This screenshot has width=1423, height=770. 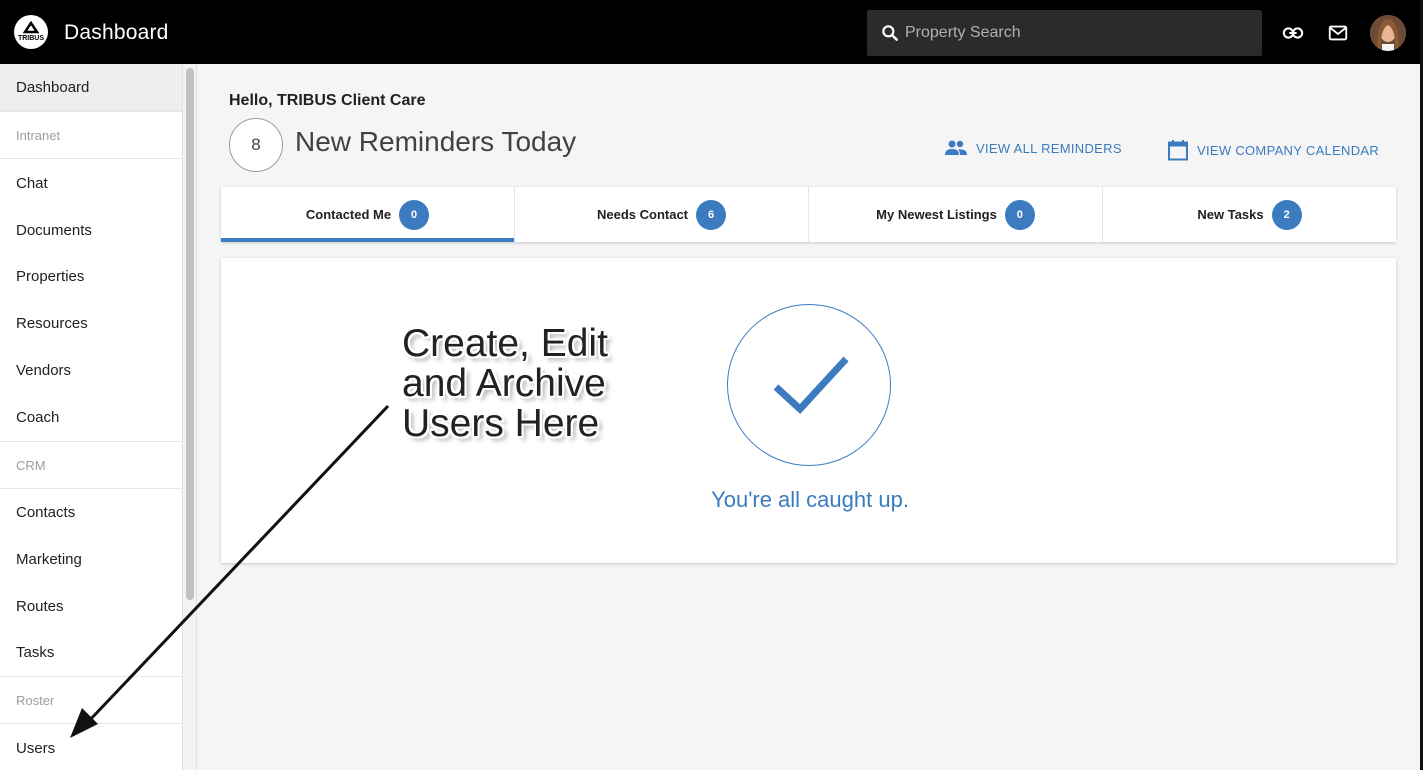 What do you see at coordinates (1286, 214) in the screenshot?
I see `tab-count-badge: 2` at bounding box center [1286, 214].